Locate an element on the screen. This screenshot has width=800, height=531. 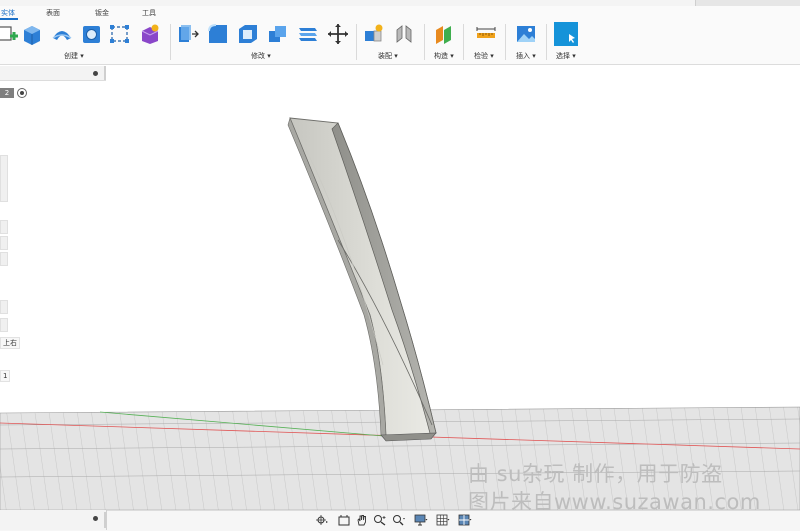
grid-settings-icon is located at coordinates (443, 520).